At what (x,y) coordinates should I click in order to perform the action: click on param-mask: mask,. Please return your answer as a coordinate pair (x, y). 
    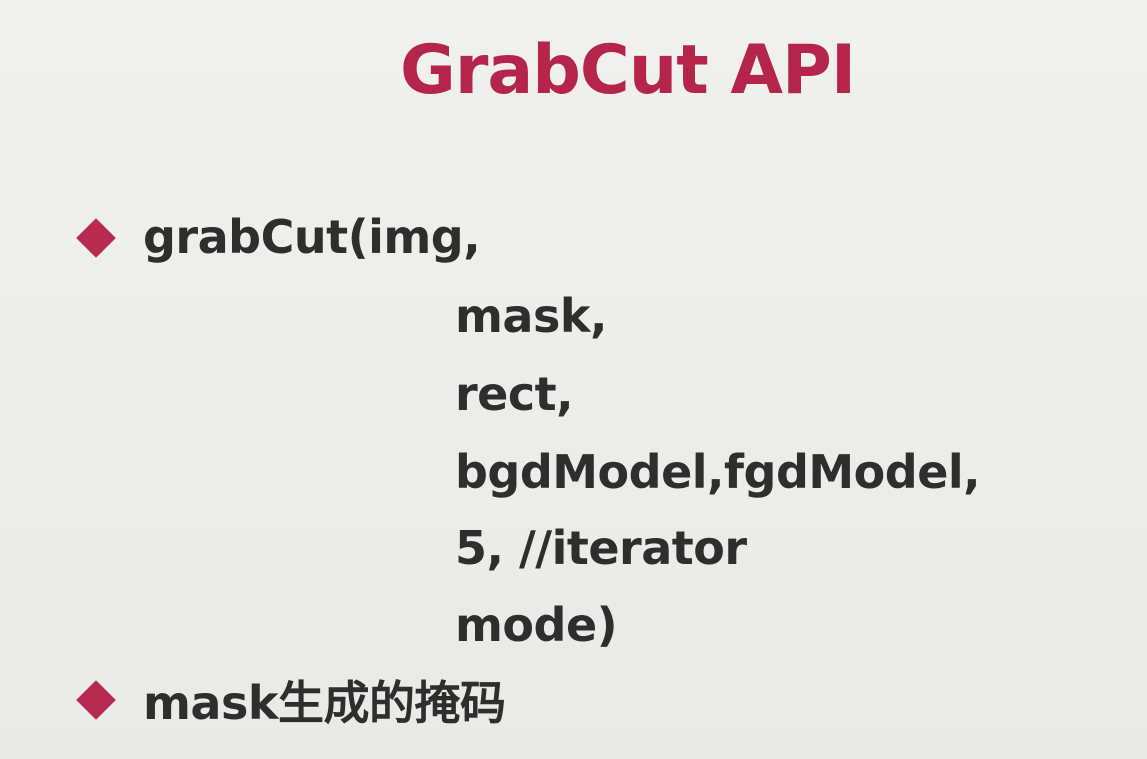
    Looking at the image, I should click on (531, 316).